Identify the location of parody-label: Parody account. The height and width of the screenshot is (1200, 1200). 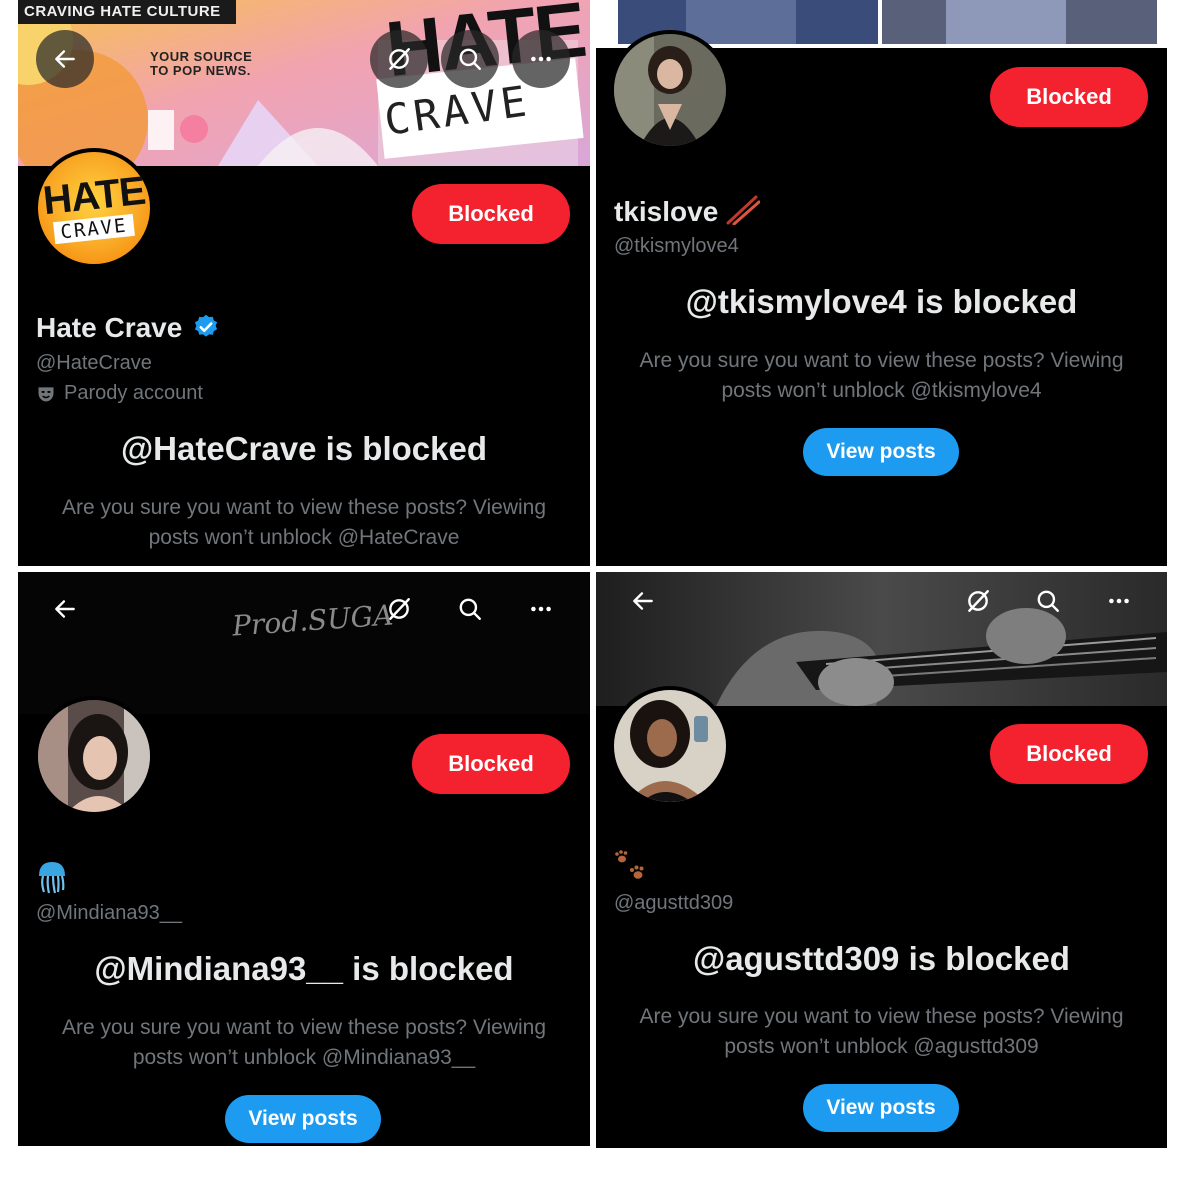
(119, 393).